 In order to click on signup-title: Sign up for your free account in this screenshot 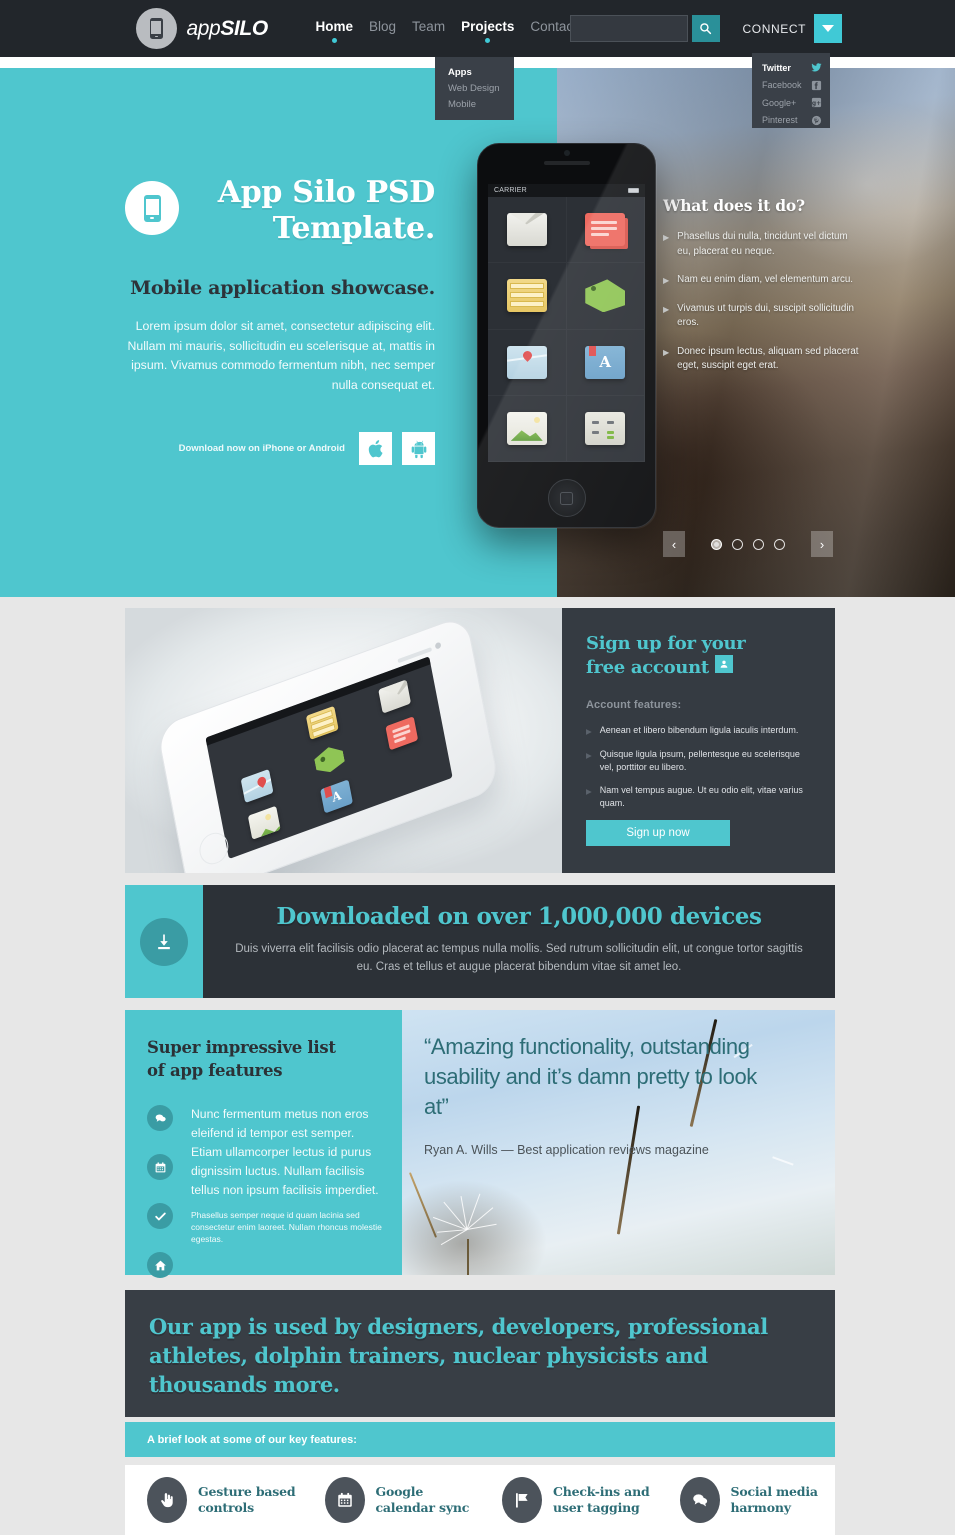, I will do `click(698, 655)`.